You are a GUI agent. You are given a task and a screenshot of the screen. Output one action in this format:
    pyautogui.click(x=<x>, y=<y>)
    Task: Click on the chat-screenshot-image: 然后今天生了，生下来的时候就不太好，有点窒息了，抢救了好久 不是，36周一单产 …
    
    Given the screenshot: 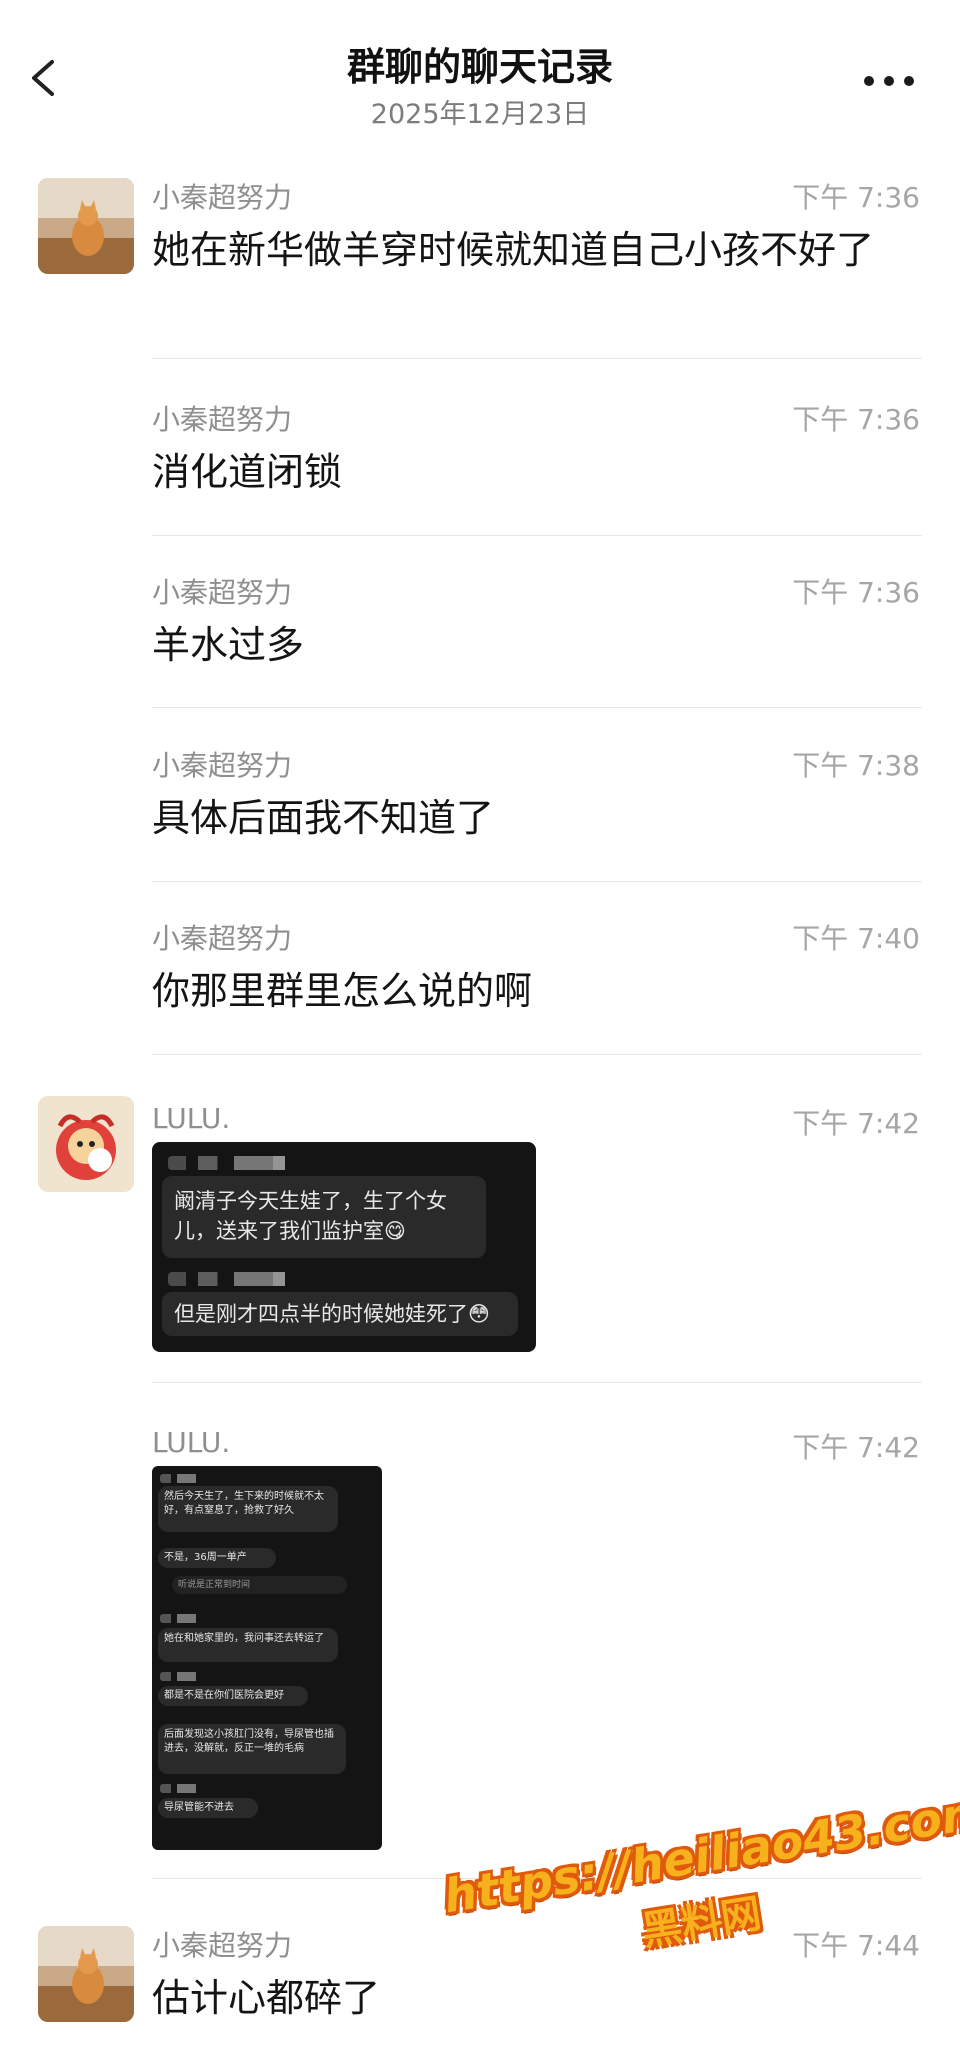 What is the action you would take?
    pyautogui.click(x=267, y=1658)
    